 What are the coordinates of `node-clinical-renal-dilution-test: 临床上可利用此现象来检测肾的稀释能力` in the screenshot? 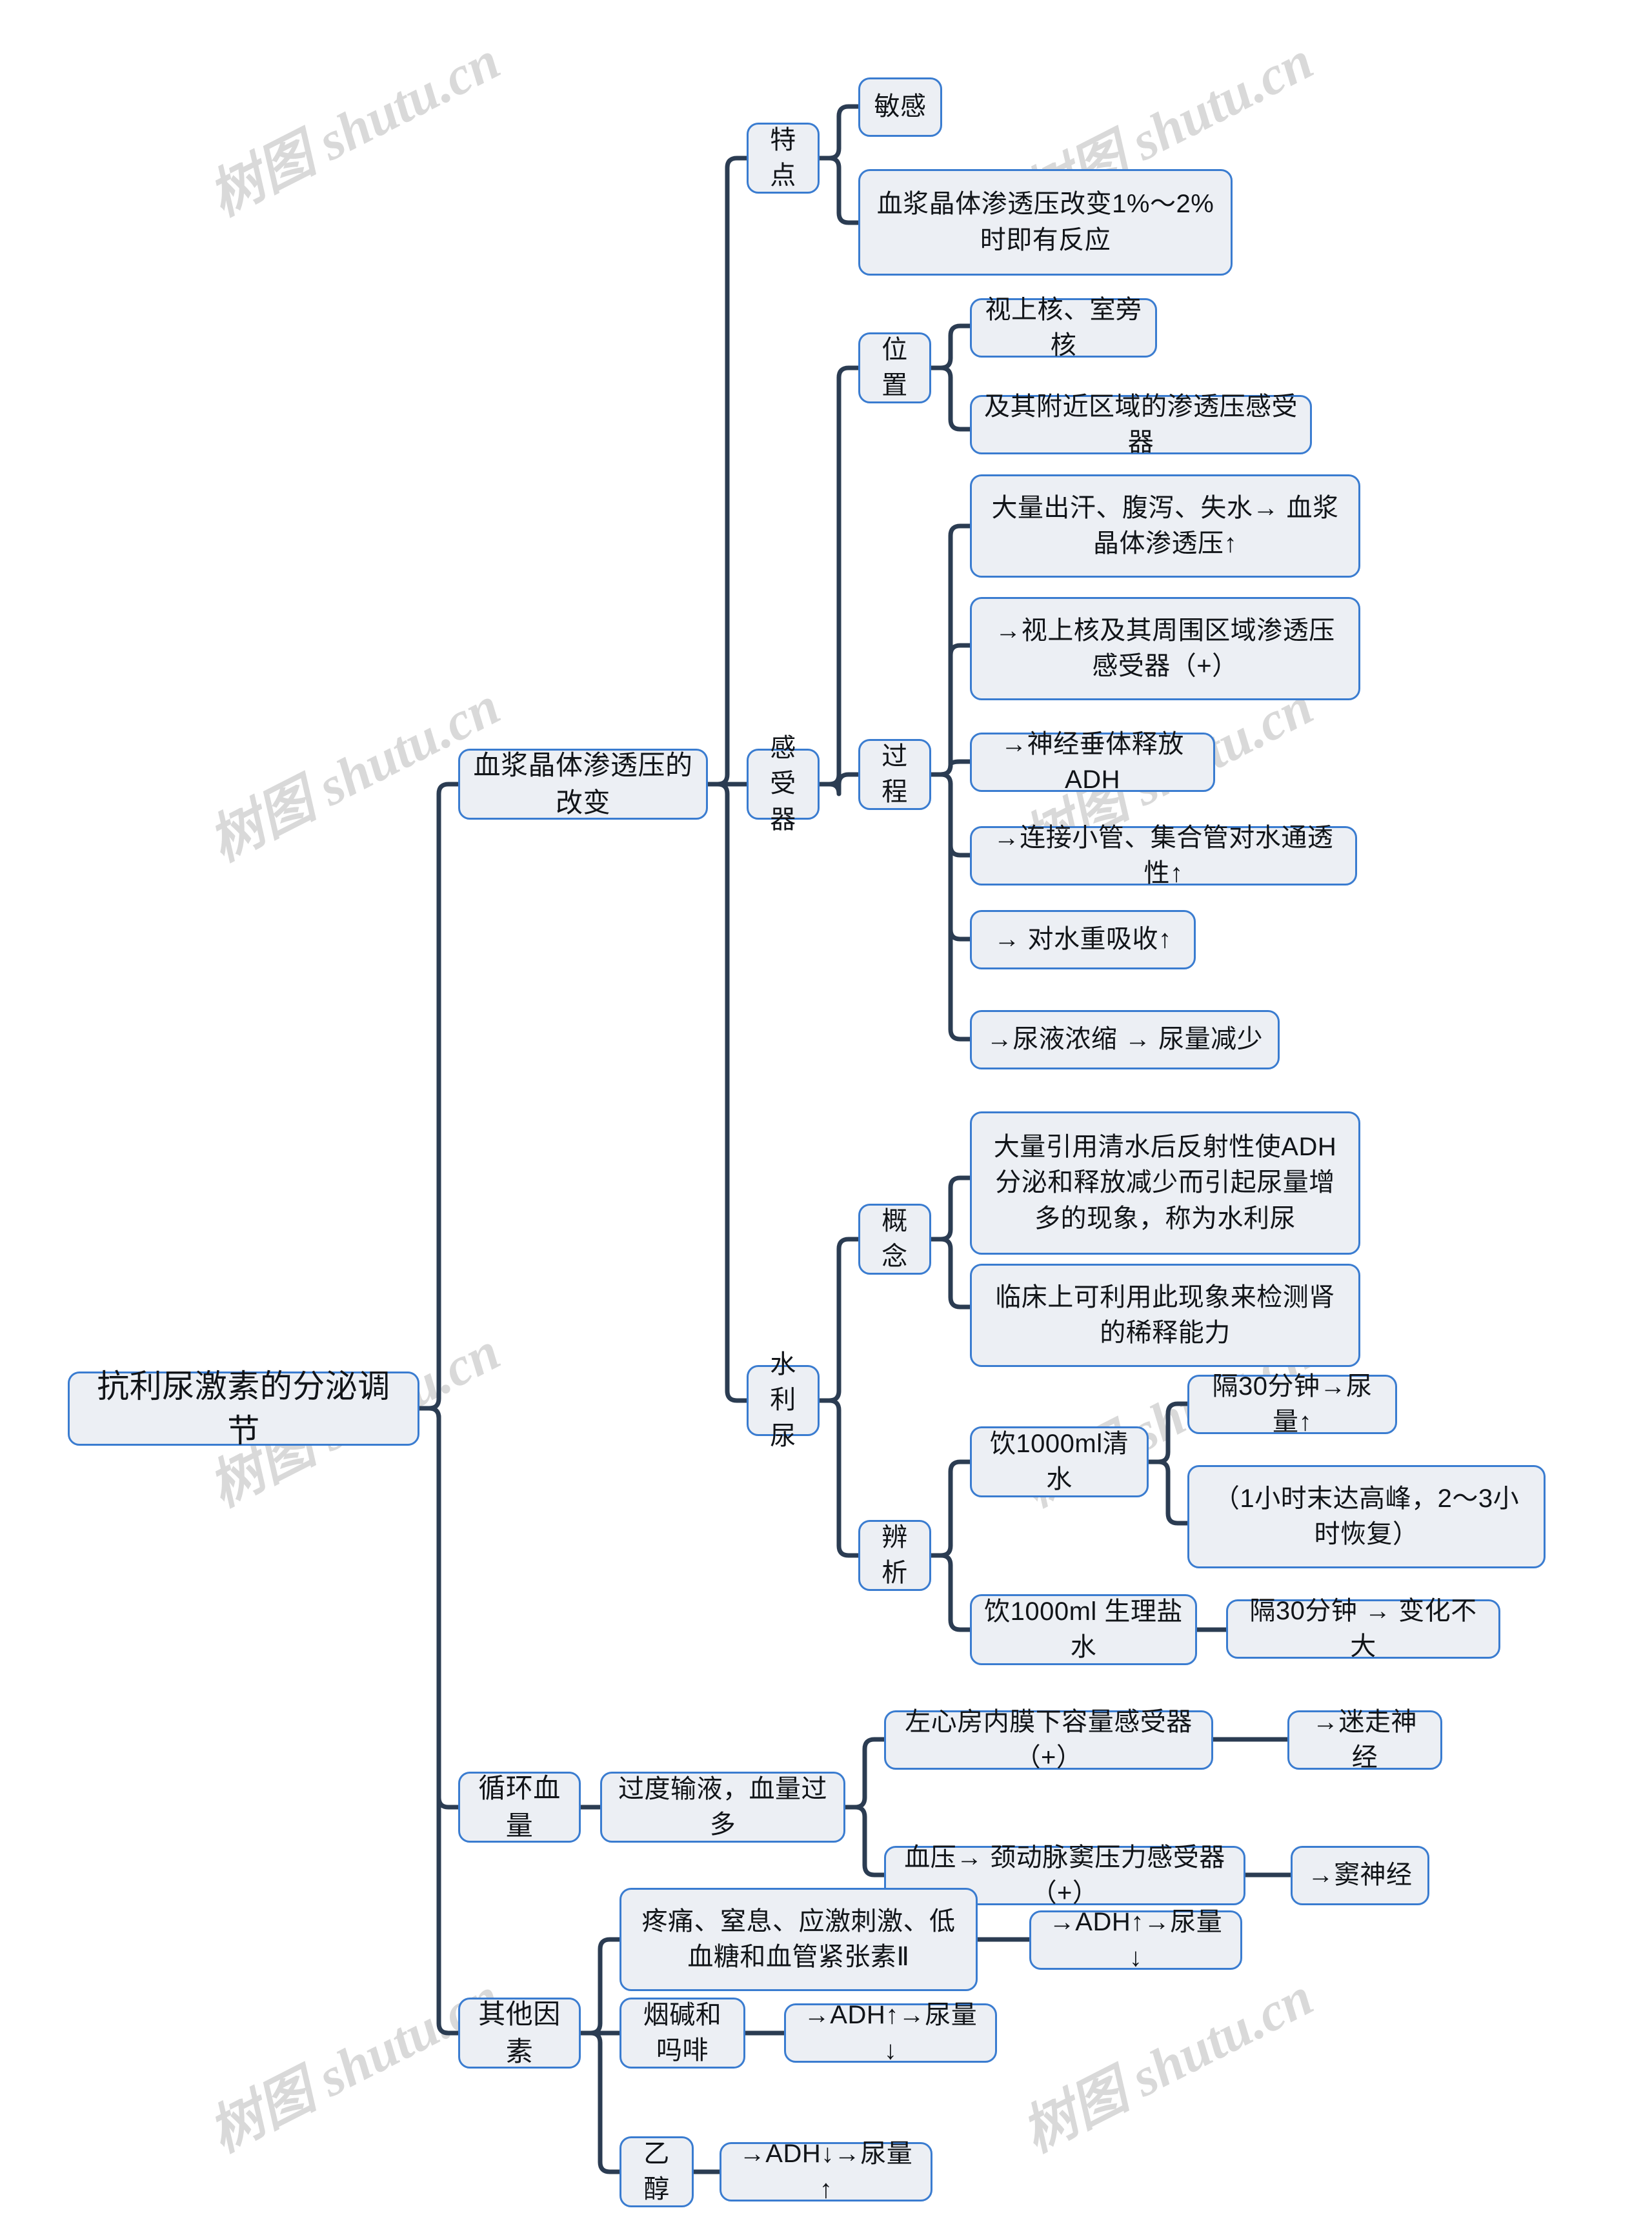 It's located at (1165, 1315).